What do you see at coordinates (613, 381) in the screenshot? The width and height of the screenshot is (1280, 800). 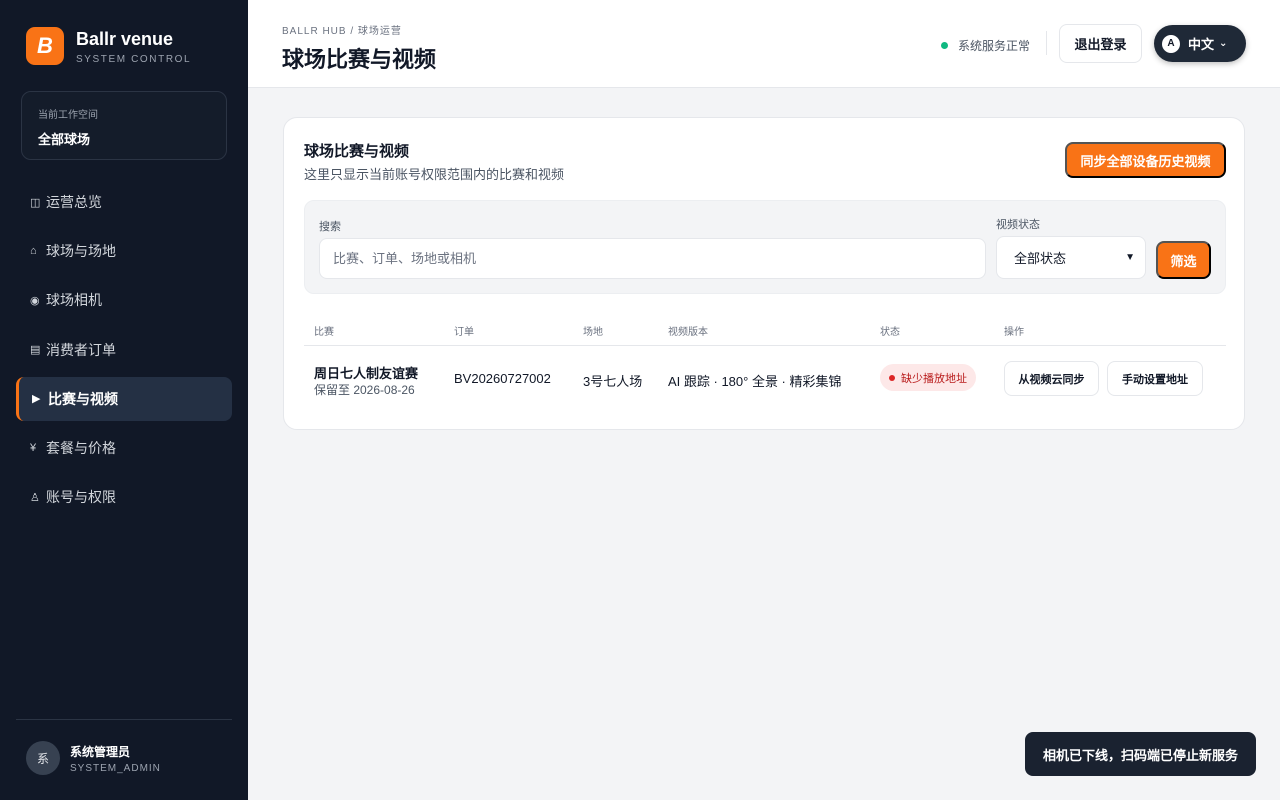 I see `field-name: 3号七人场` at bounding box center [613, 381].